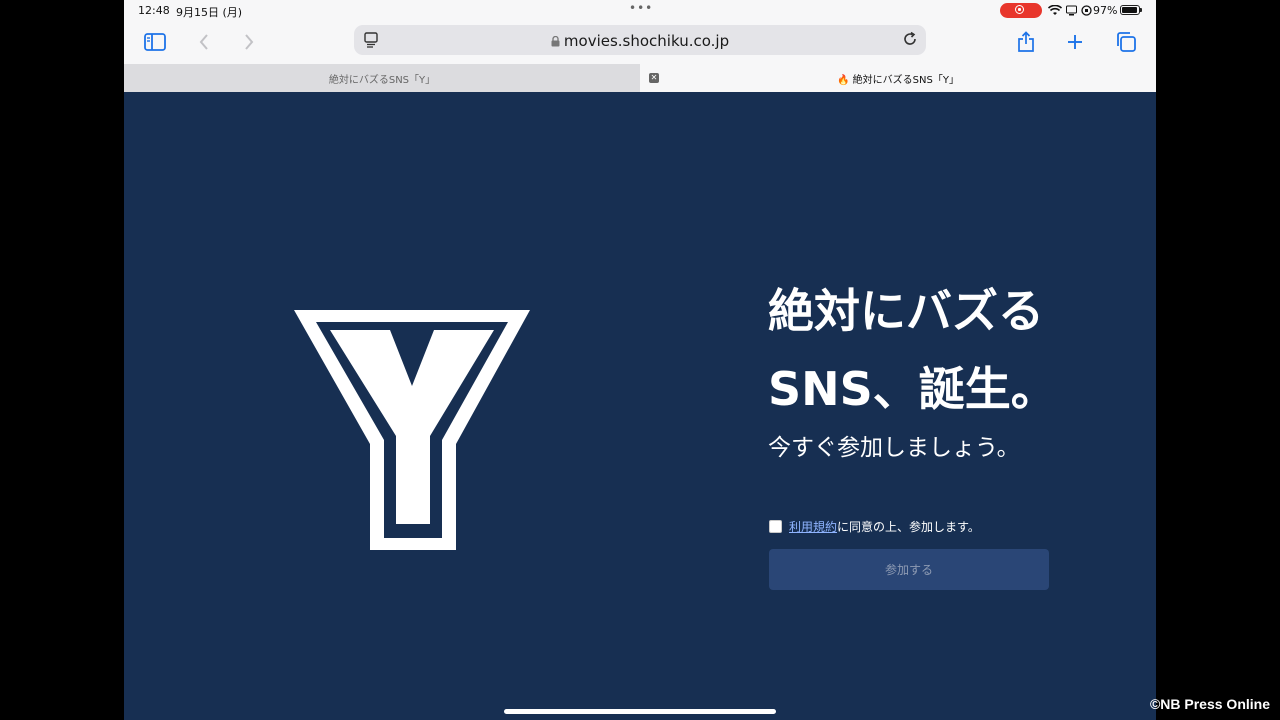 This screenshot has width=1280, height=720. I want to click on screen-mirror-icon, so click(1071, 10).